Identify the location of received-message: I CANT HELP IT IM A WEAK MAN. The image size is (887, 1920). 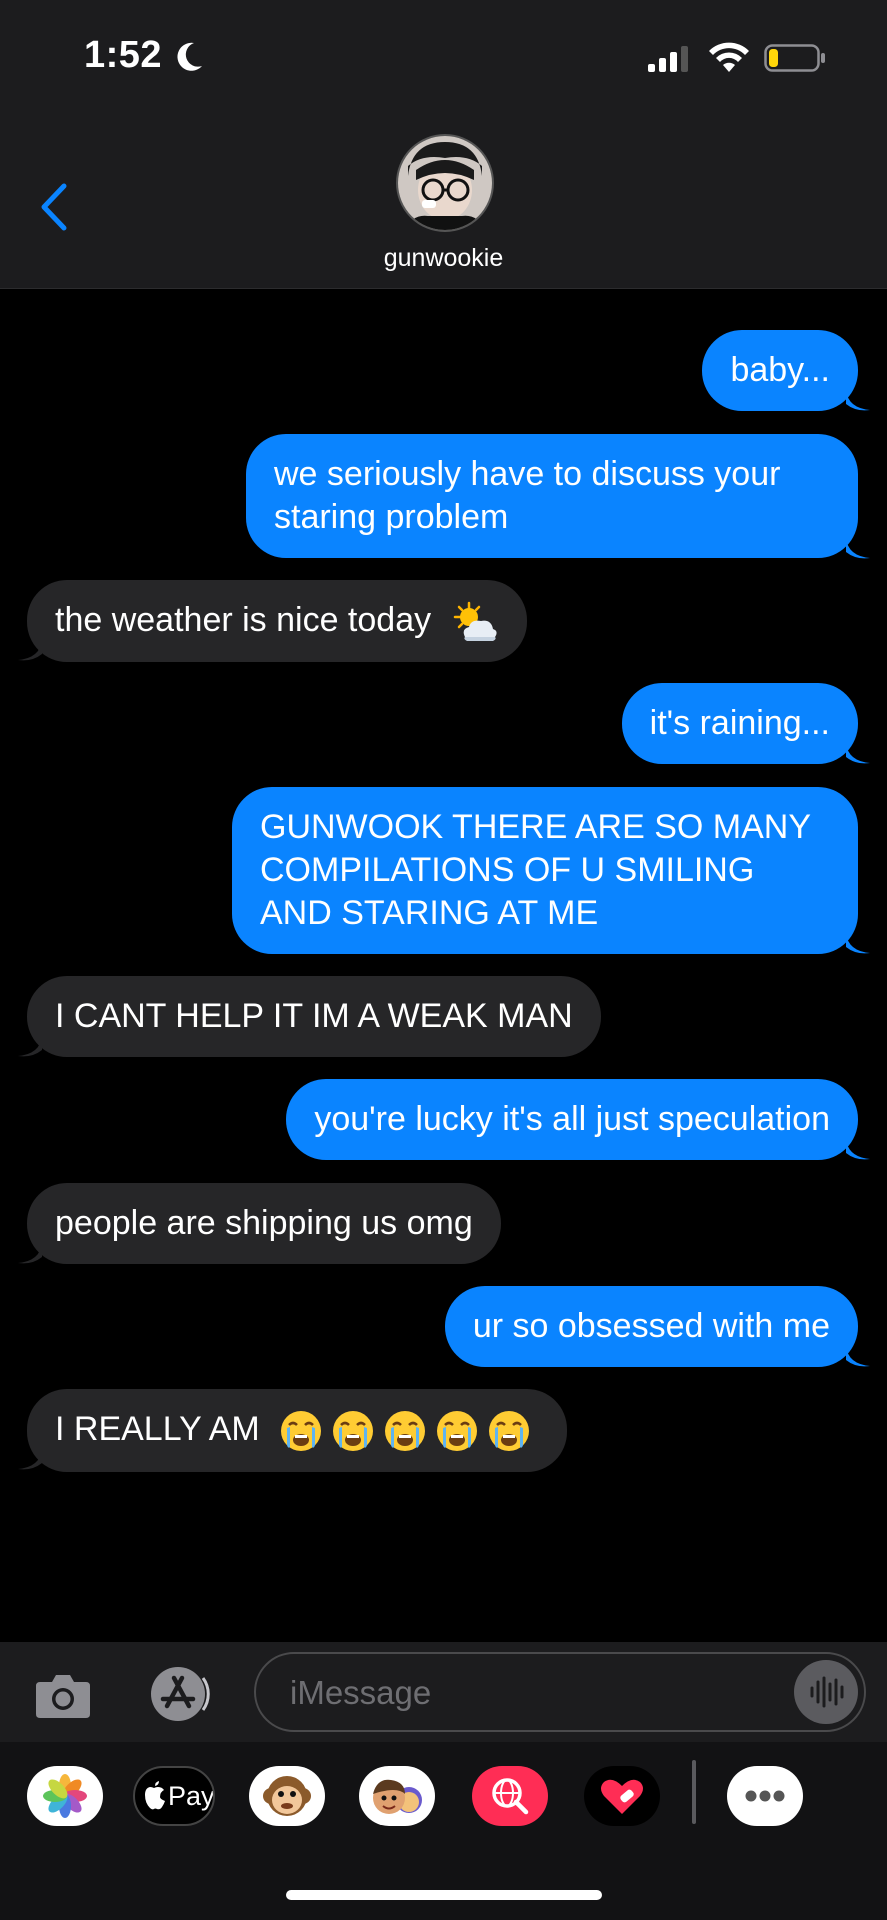
(314, 1016).